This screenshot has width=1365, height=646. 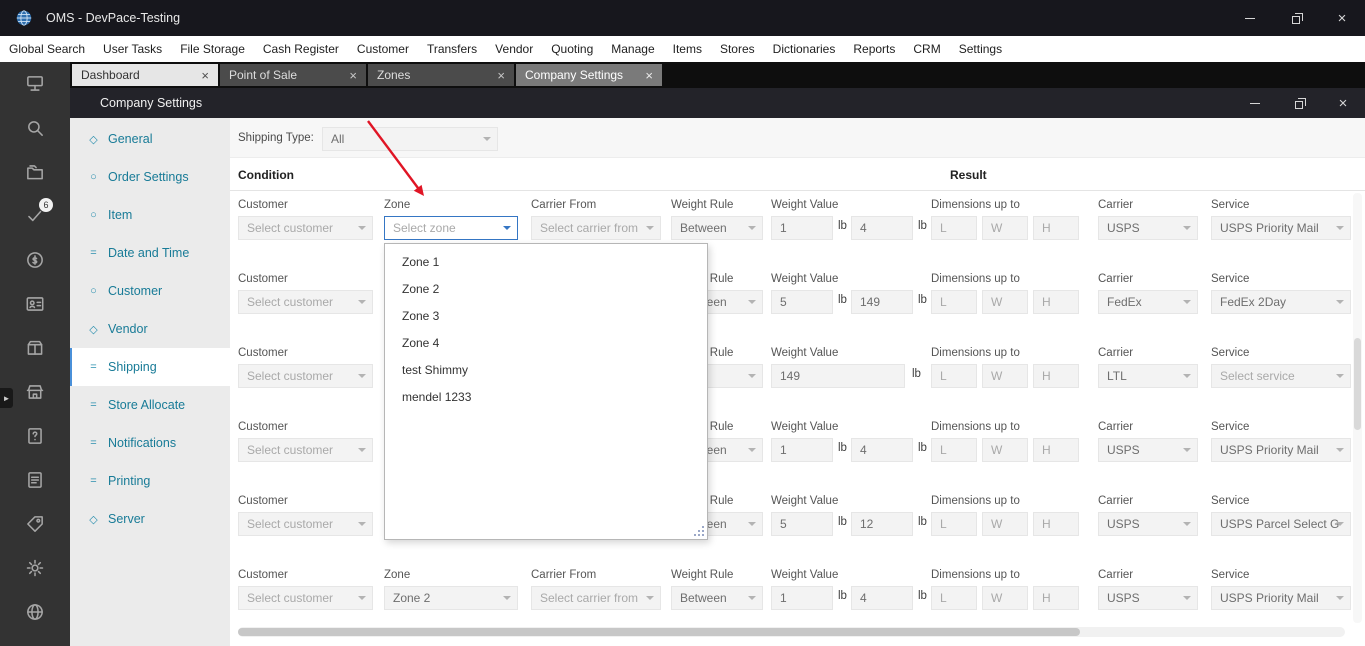 I want to click on weight-to-input: 149, so click(x=882, y=302).